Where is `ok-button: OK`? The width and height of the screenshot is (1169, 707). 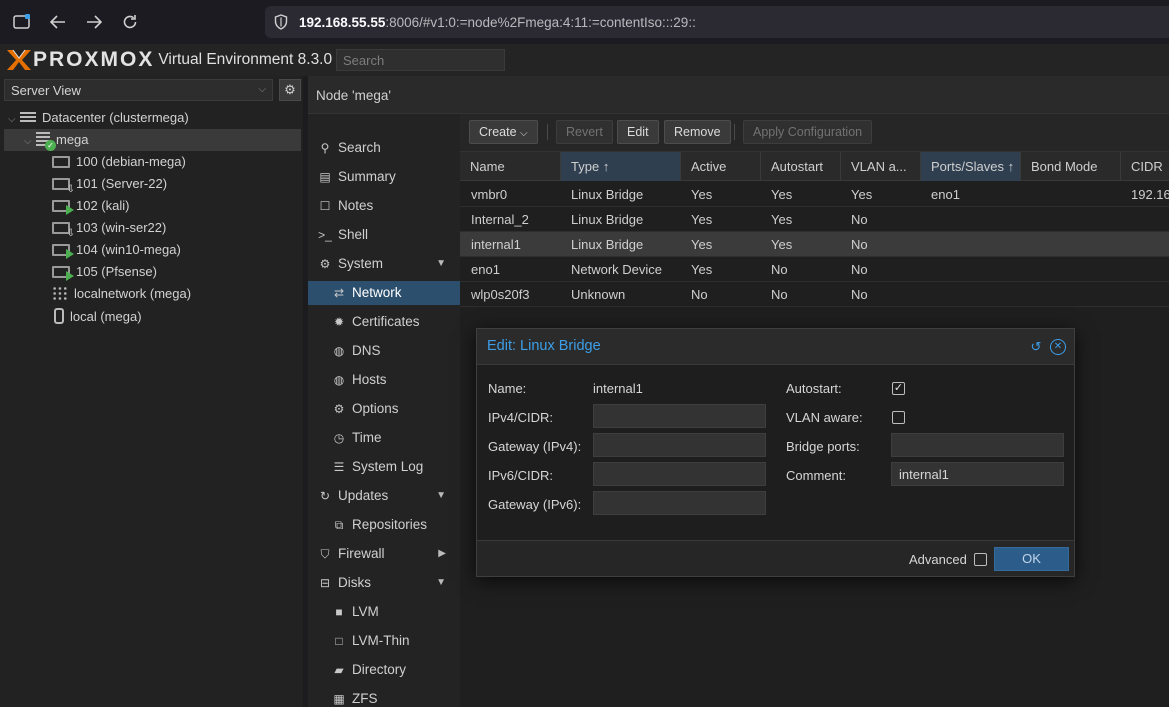
ok-button: OK is located at coordinates (1031, 559).